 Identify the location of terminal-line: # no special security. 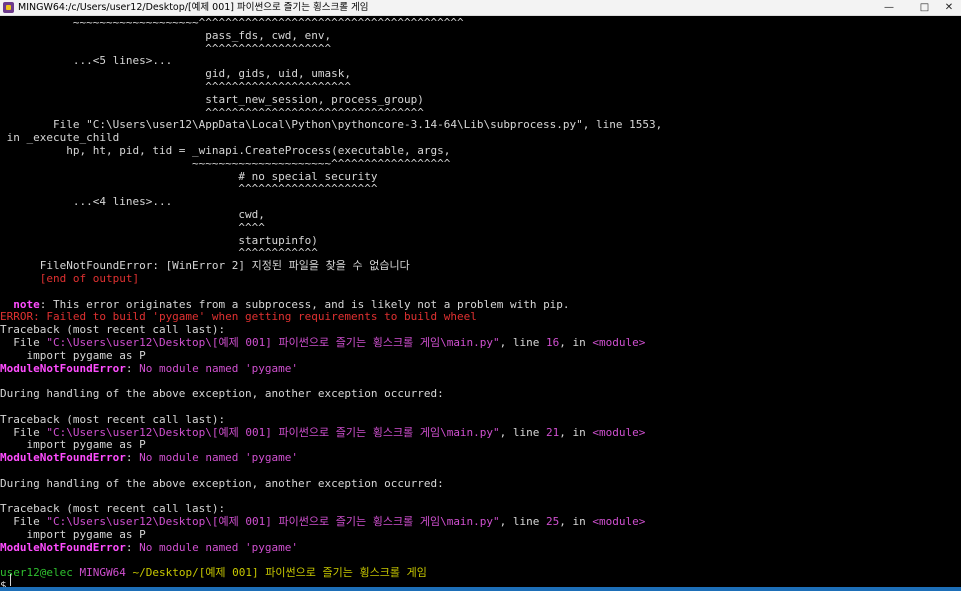
(189, 176).